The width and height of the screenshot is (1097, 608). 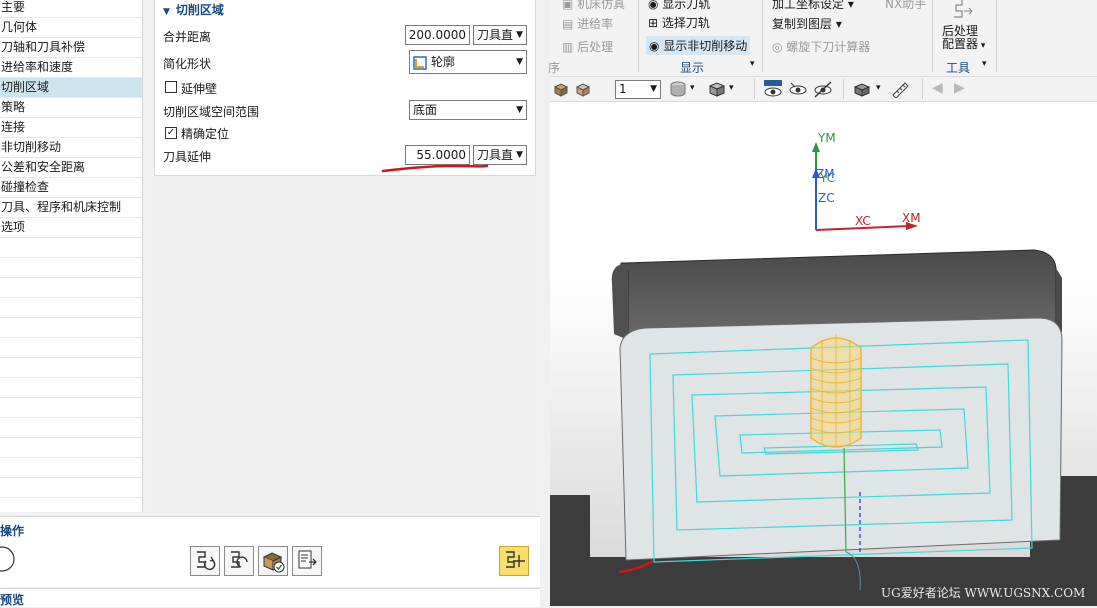 I want to click on collapse-triangle-icon: ▼, so click(x=166, y=12).